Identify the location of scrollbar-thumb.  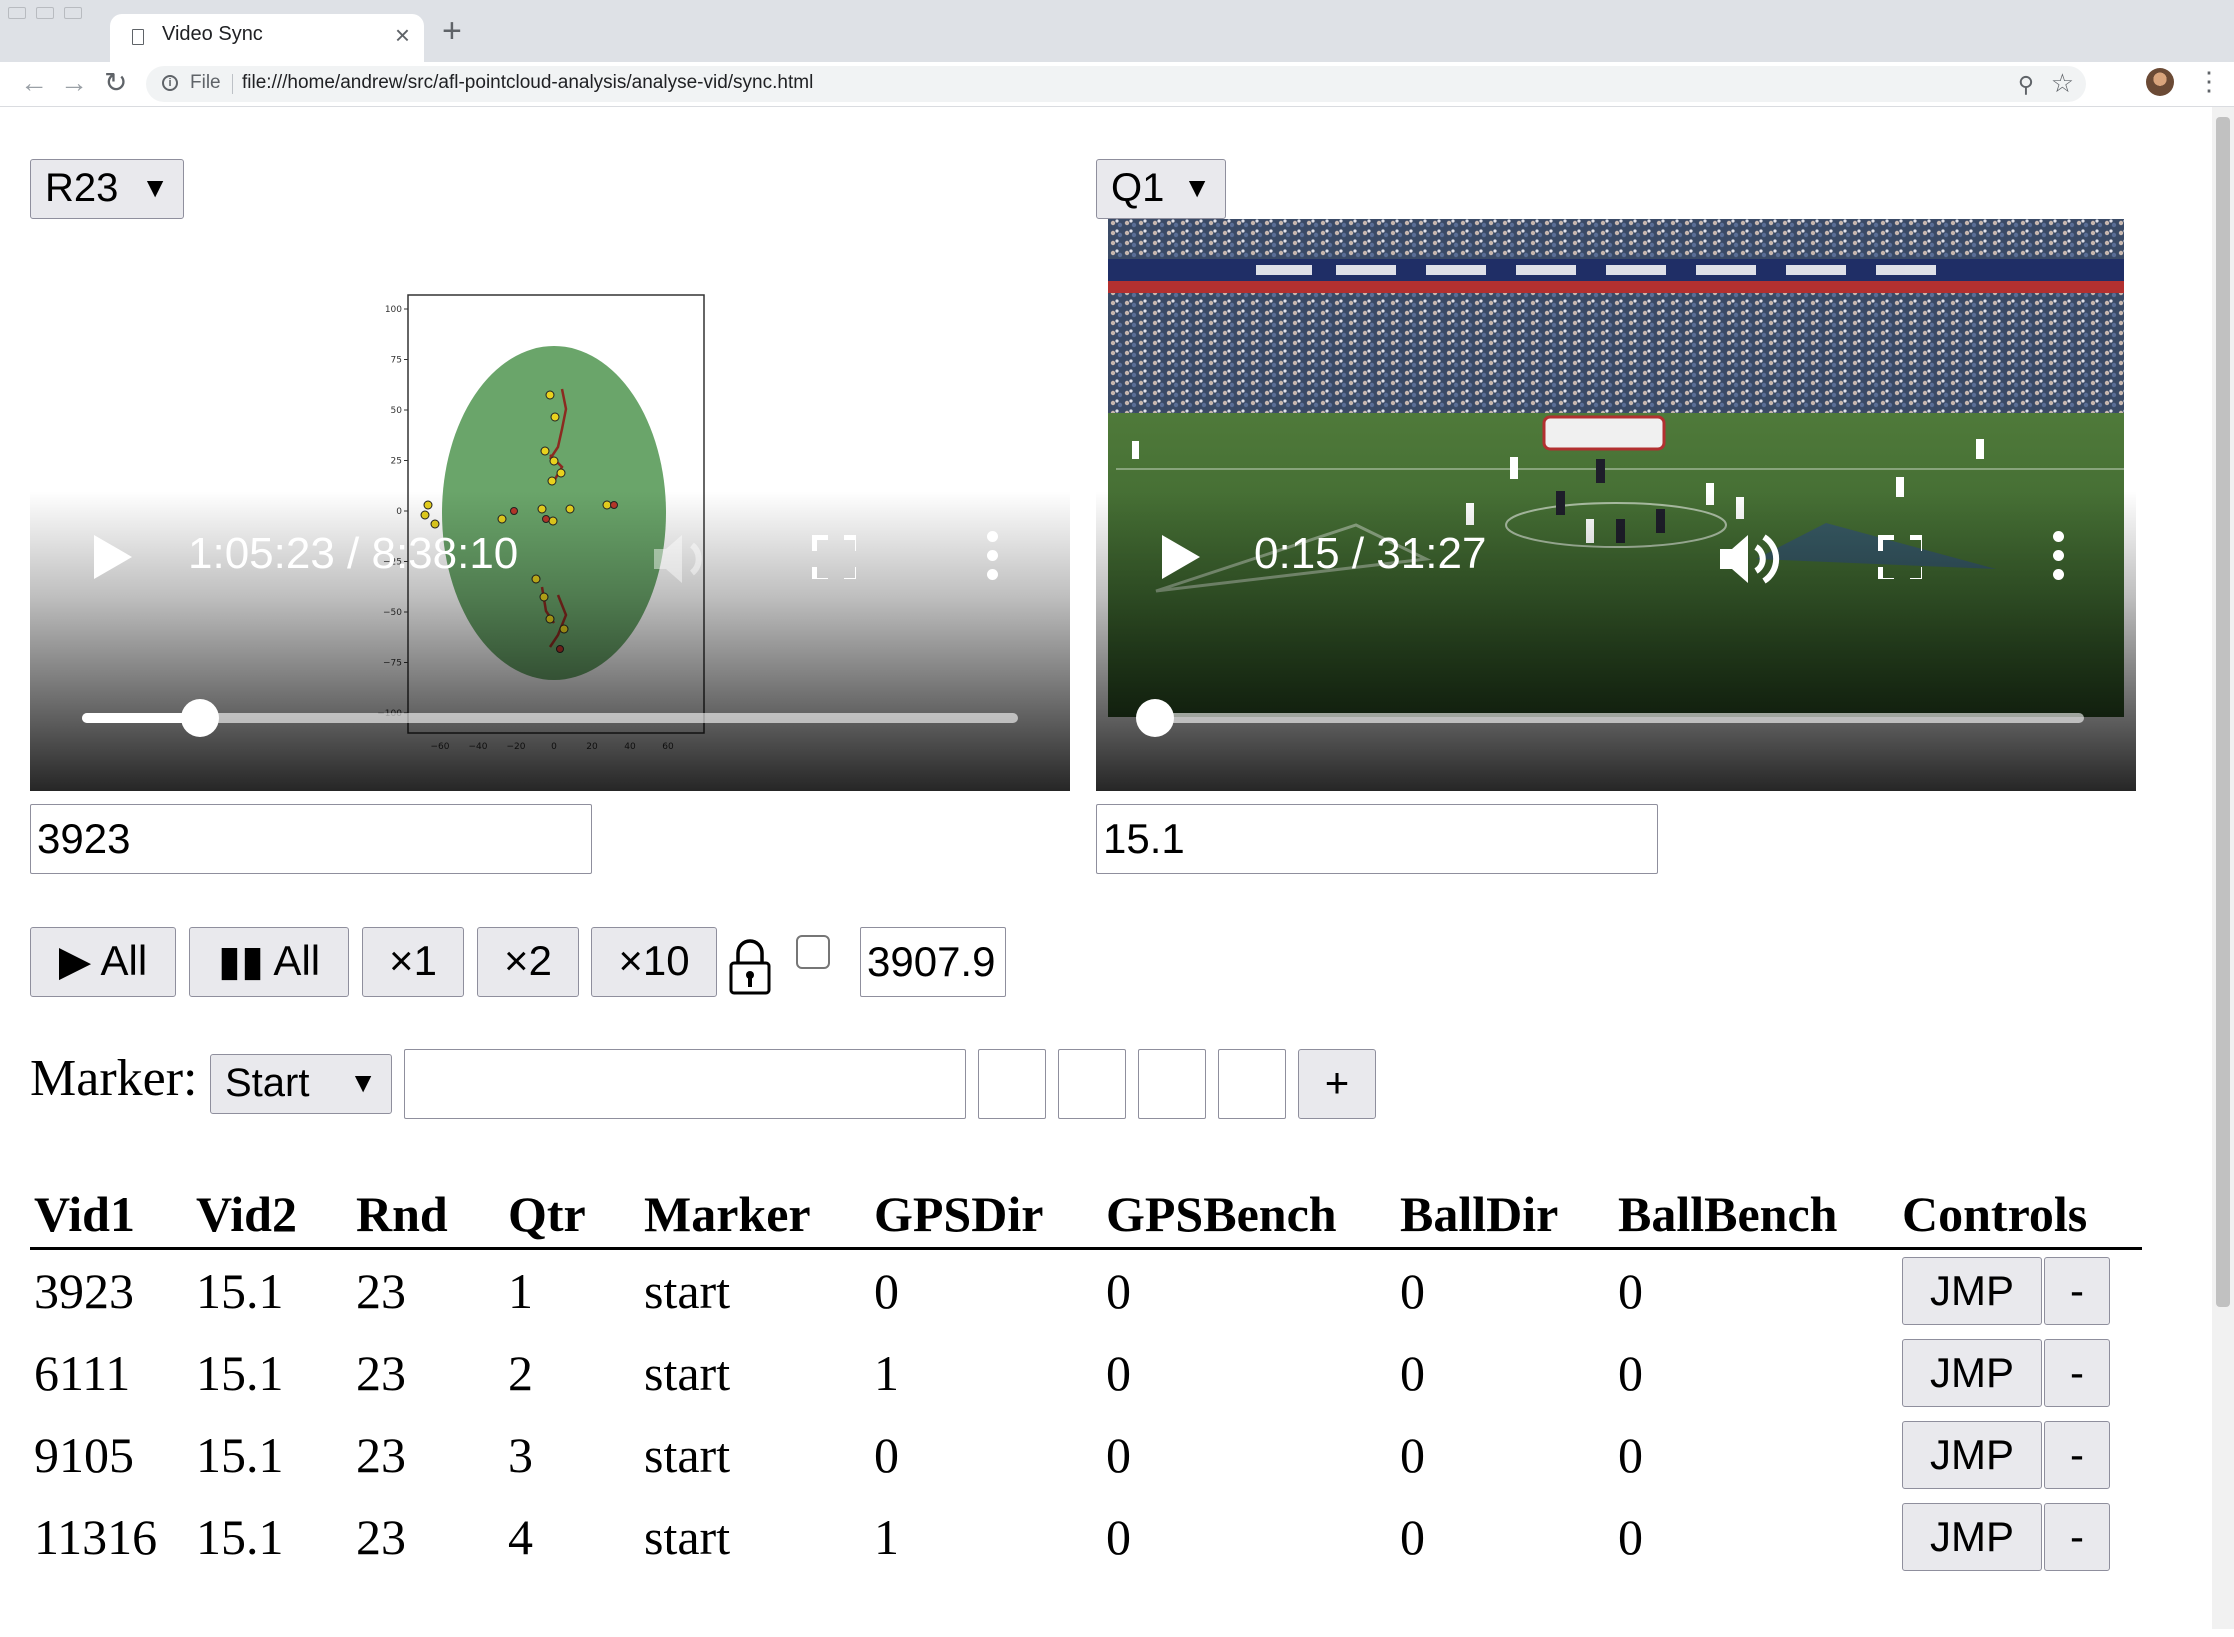
(2223, 712).